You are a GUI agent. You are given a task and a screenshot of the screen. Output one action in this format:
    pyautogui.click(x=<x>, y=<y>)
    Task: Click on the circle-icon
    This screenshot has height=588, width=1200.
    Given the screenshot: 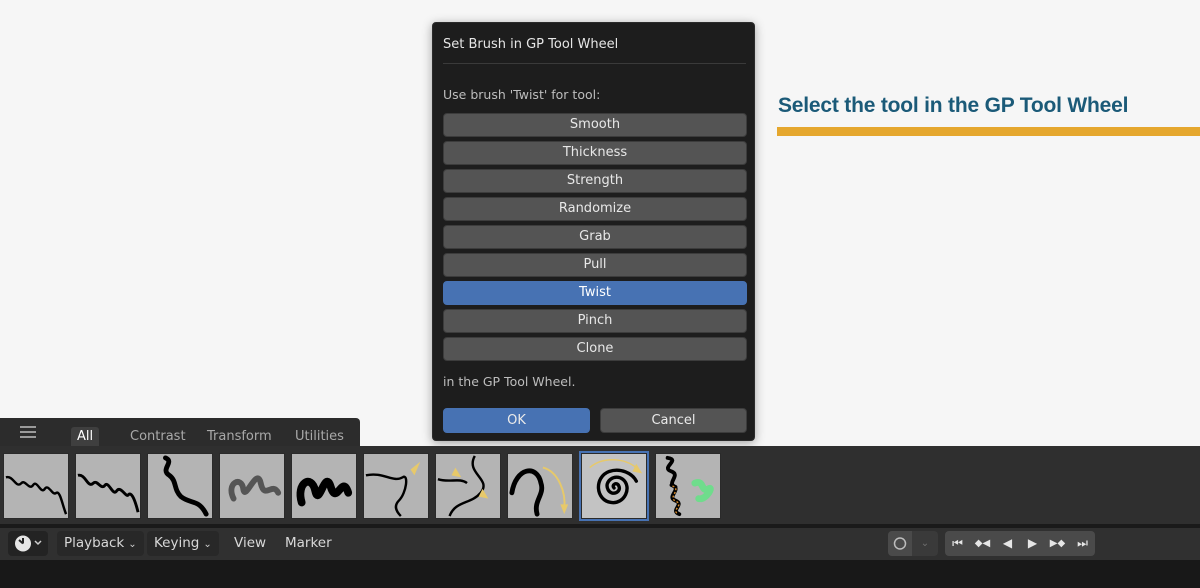 What is the action you would take?
    pyautogui.click(x=900, y=543)
    